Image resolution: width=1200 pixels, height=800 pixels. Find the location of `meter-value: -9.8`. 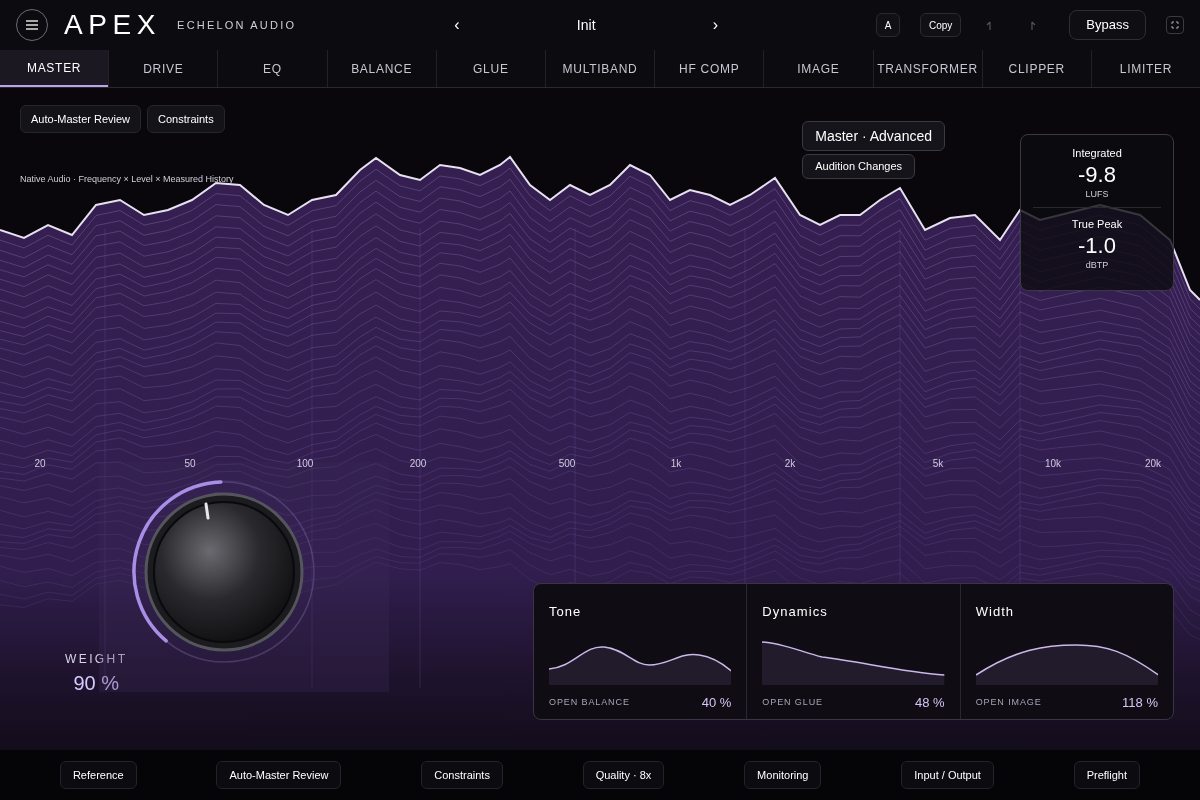

meter-value: -9.8 is located at coordinates (1097, 174).